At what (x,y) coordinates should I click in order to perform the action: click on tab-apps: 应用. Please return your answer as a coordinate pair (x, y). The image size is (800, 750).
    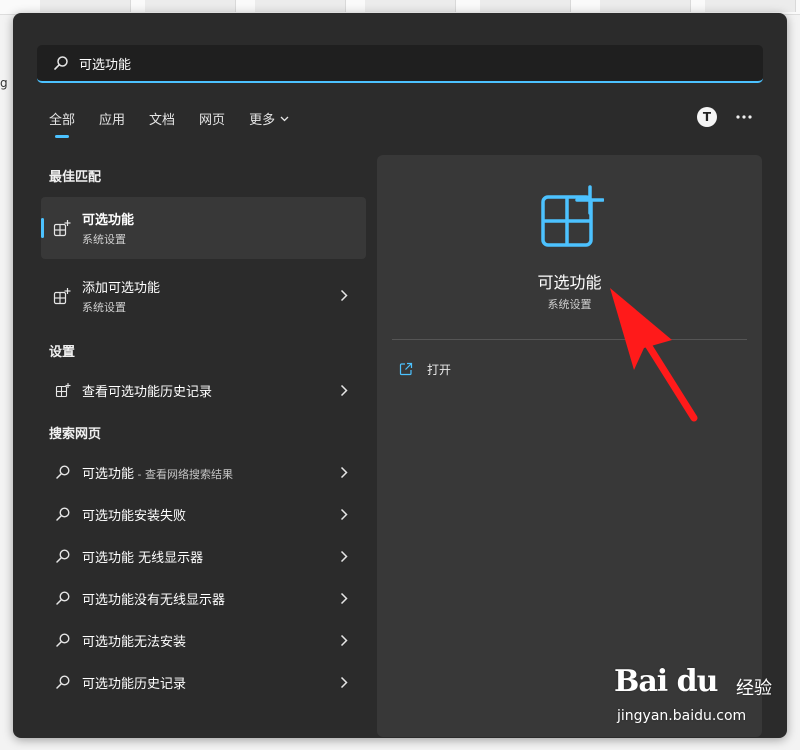
    Looking at the image, I should click on (112, 118).